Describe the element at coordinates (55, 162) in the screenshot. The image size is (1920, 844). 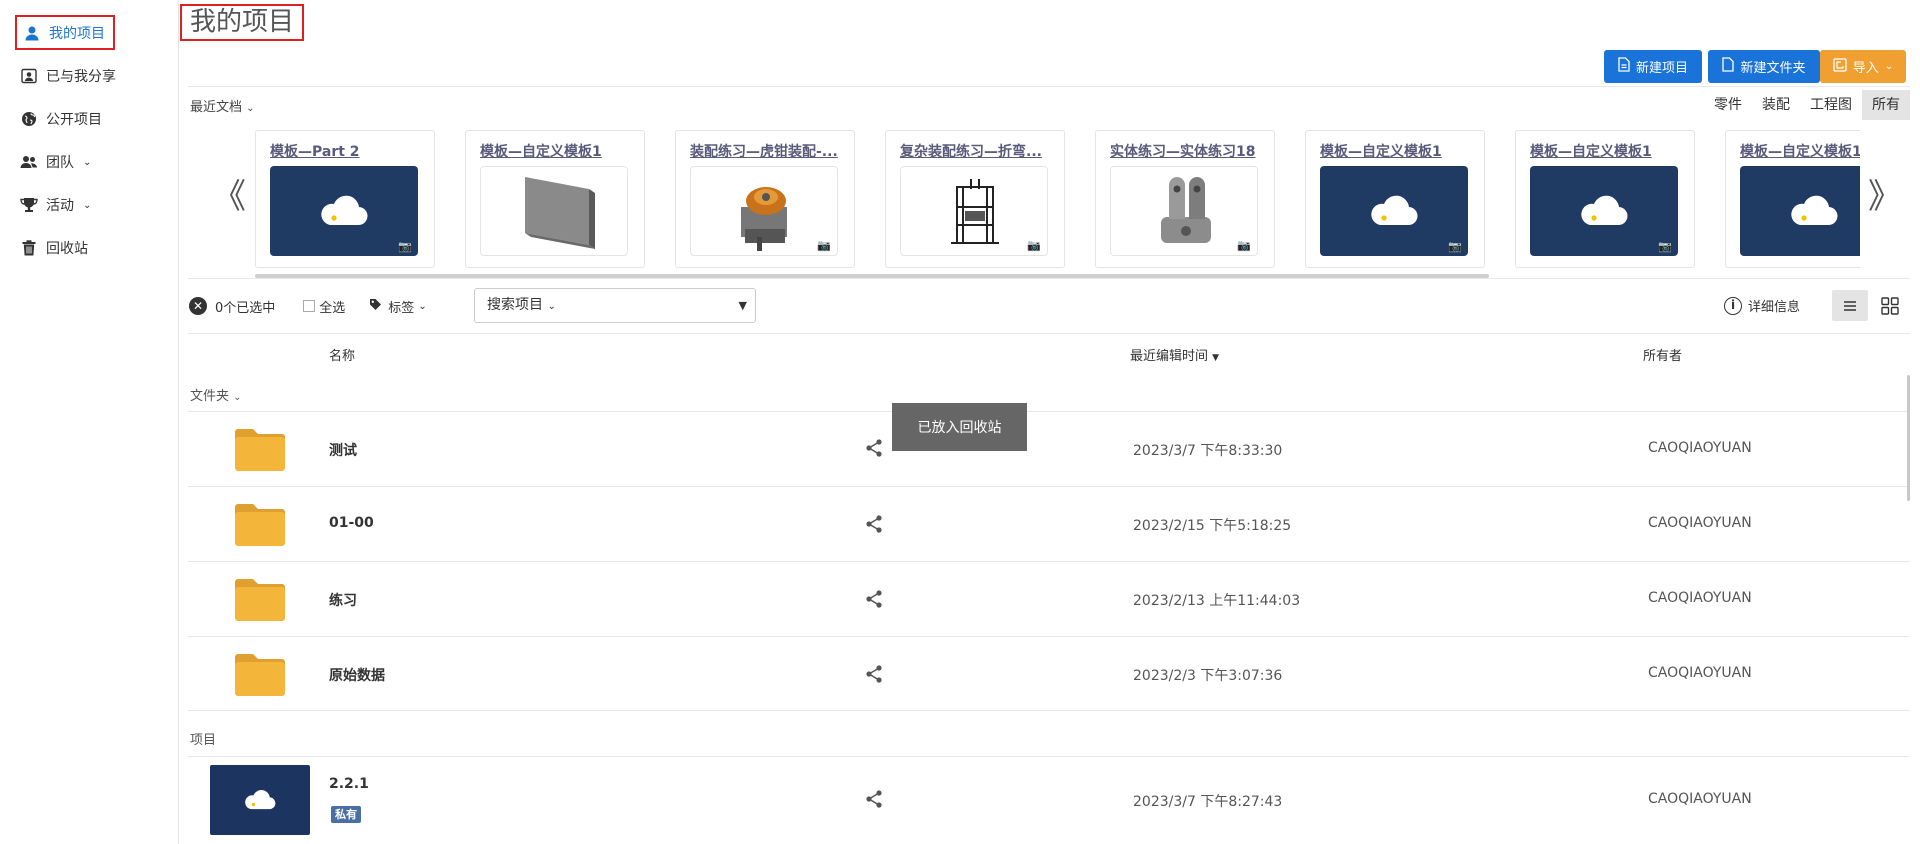
I see `sidebar-item-team: 团队 ⌄` at that location.